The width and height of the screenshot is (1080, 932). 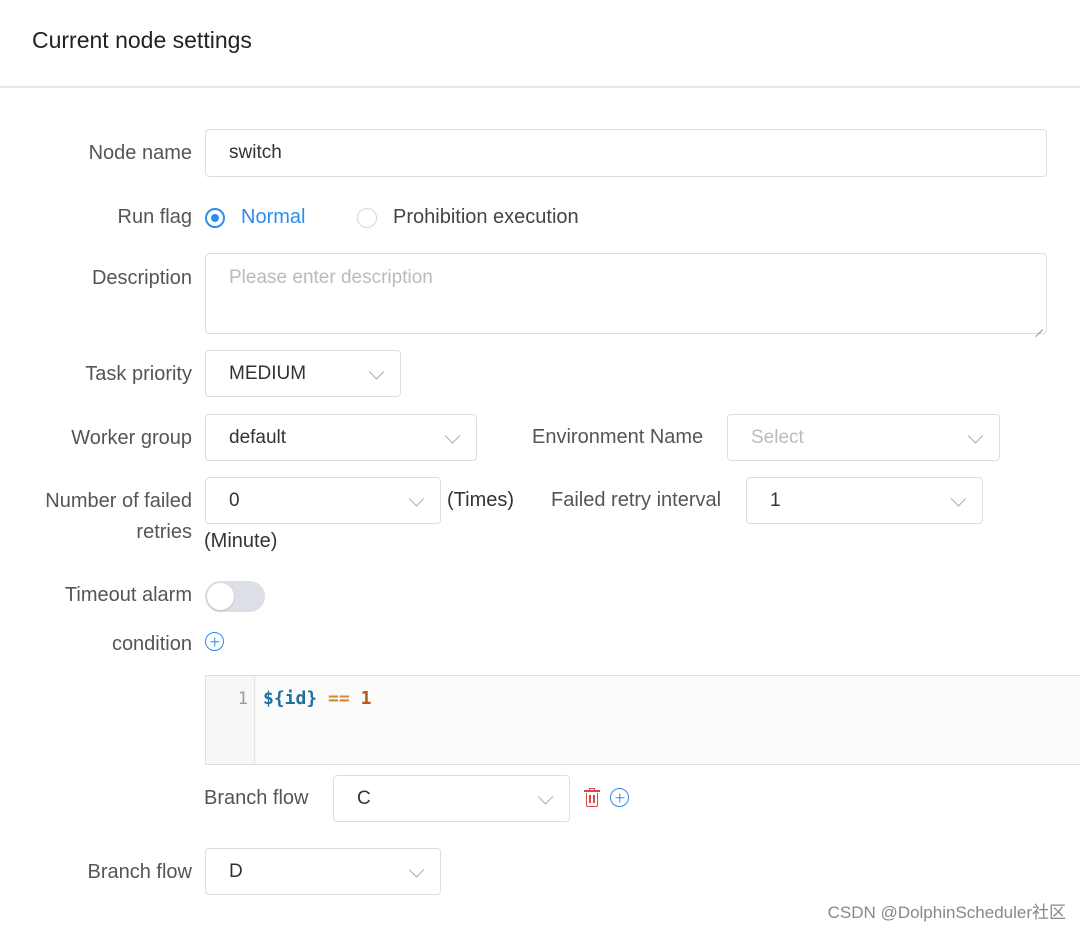 What do you see at coordinates (140, 153) in the screenshot?
I see `node-name-label: Node name` at bounding box center [140, 153].